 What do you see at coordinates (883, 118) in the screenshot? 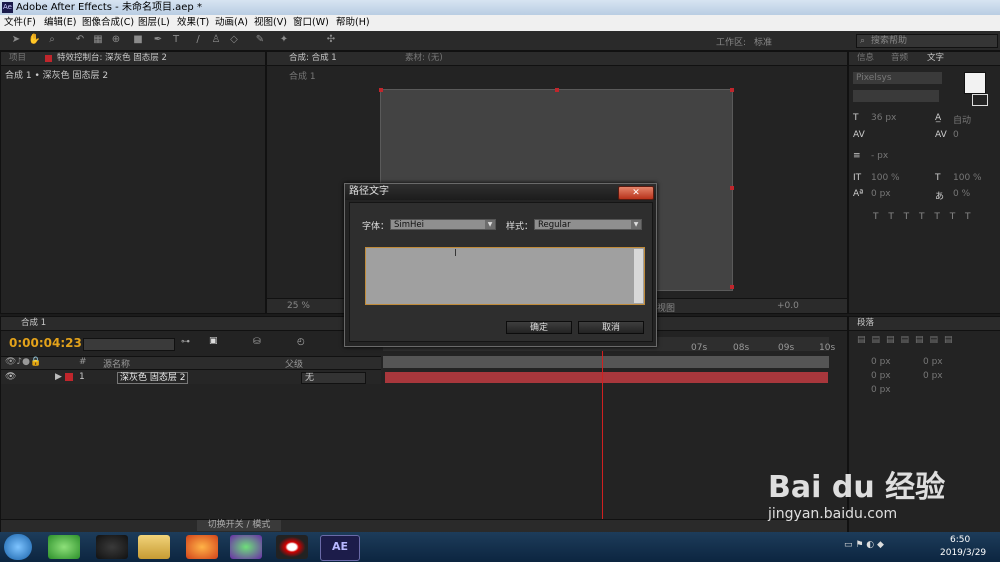
I see `font-size-value: 36 px` at bounding box center [883, 118].